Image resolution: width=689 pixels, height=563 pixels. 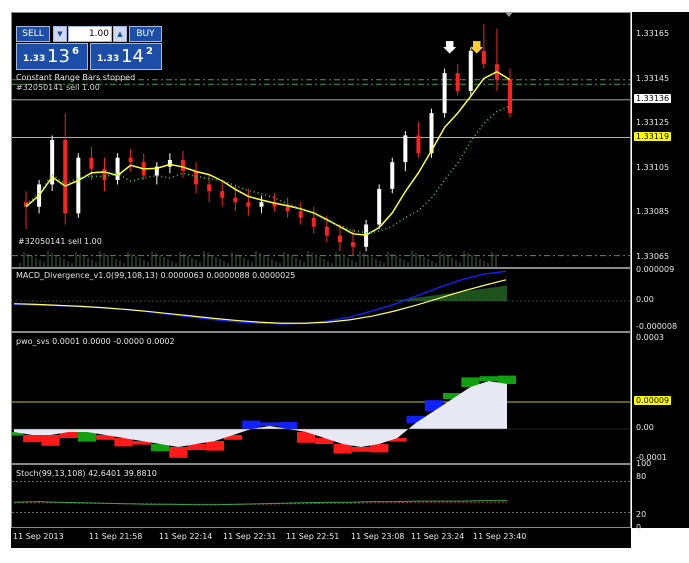 I want to click on buy-price-prefix: 1.33, so click(x=108, y=59).